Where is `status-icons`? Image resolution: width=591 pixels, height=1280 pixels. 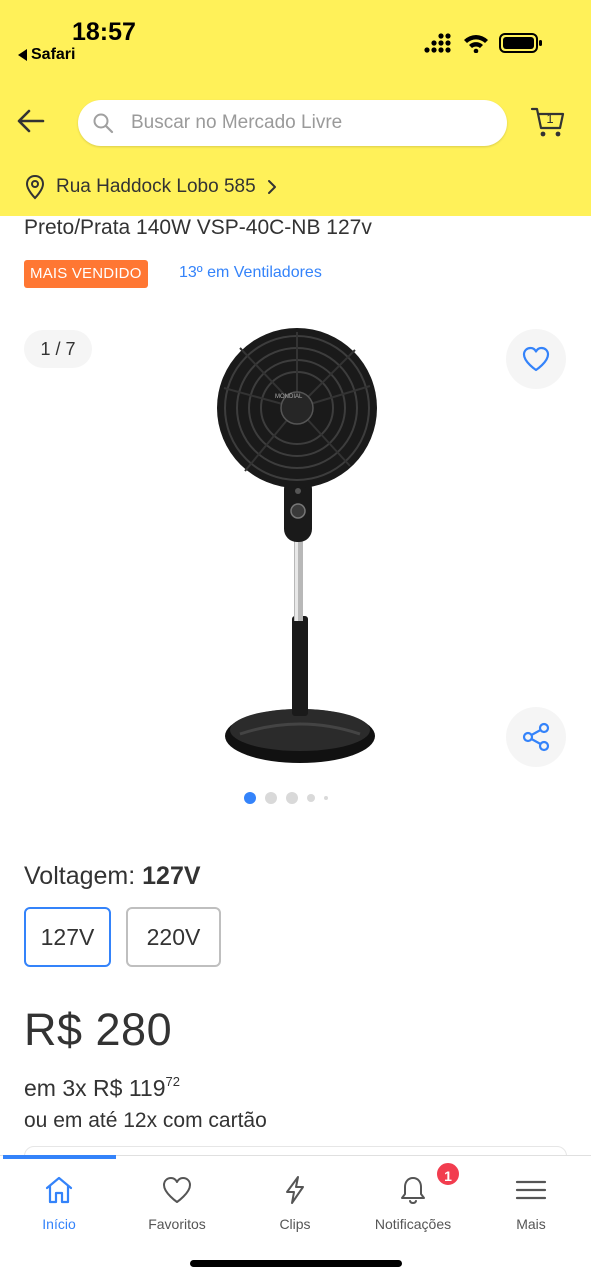
status-icons is located at coordinates (483, 43).